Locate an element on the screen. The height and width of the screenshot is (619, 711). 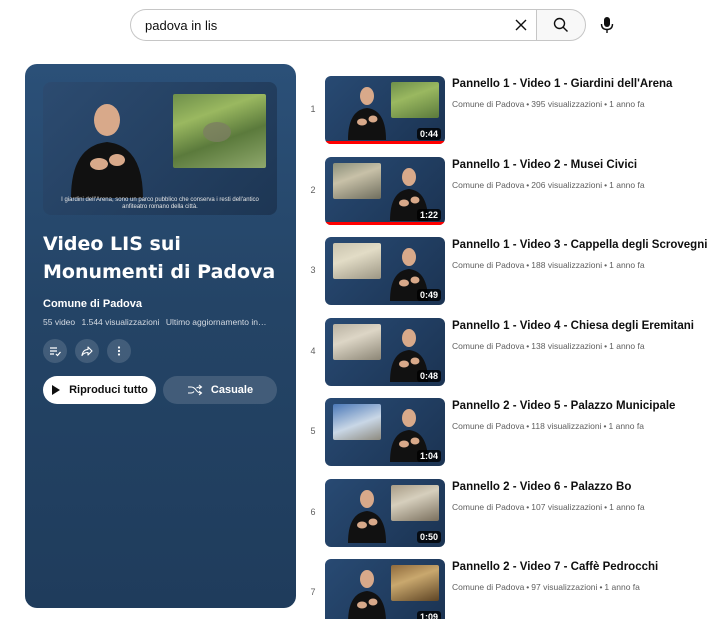
share-button is located at coordinates (87, 351).